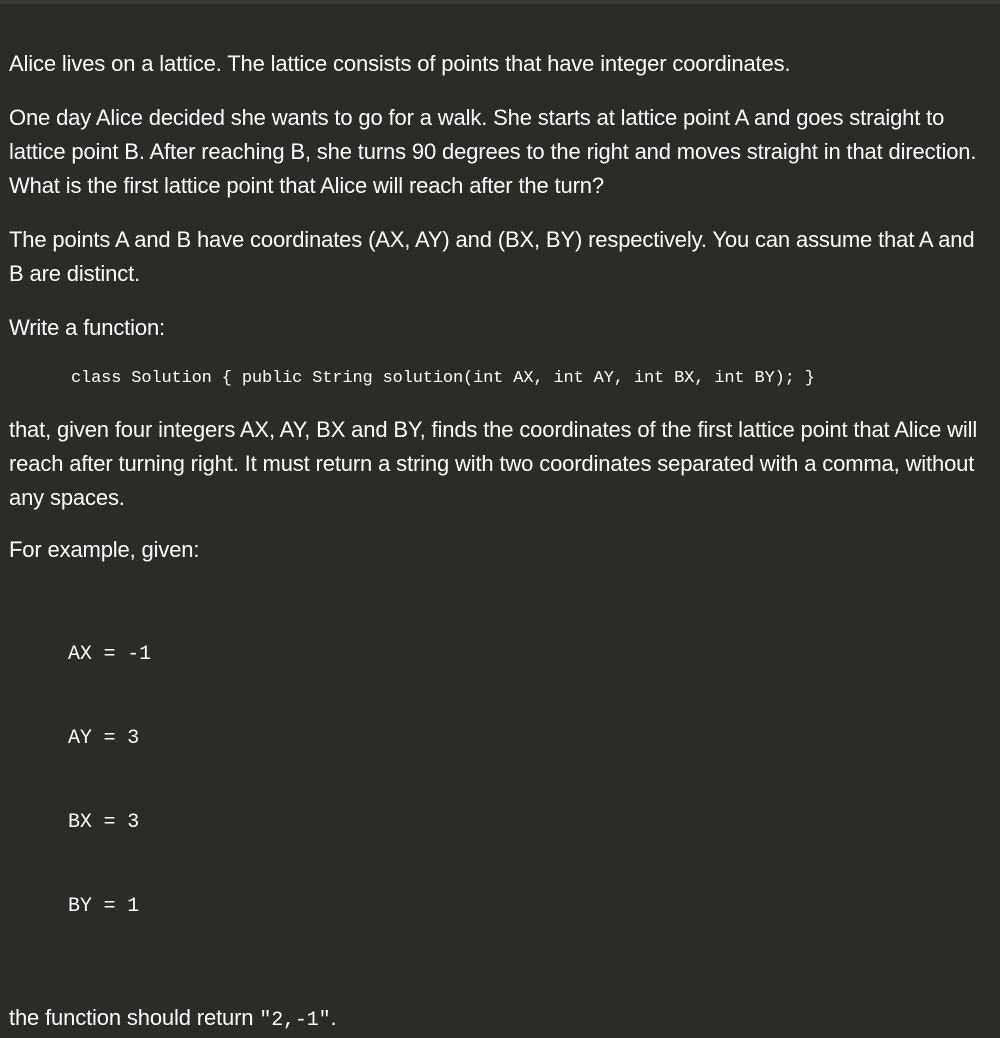  What do you see at coordinates (134, 1017) in the screenshot?
I see `return-prefix: the function should return` at bounding box center [134, 1017].